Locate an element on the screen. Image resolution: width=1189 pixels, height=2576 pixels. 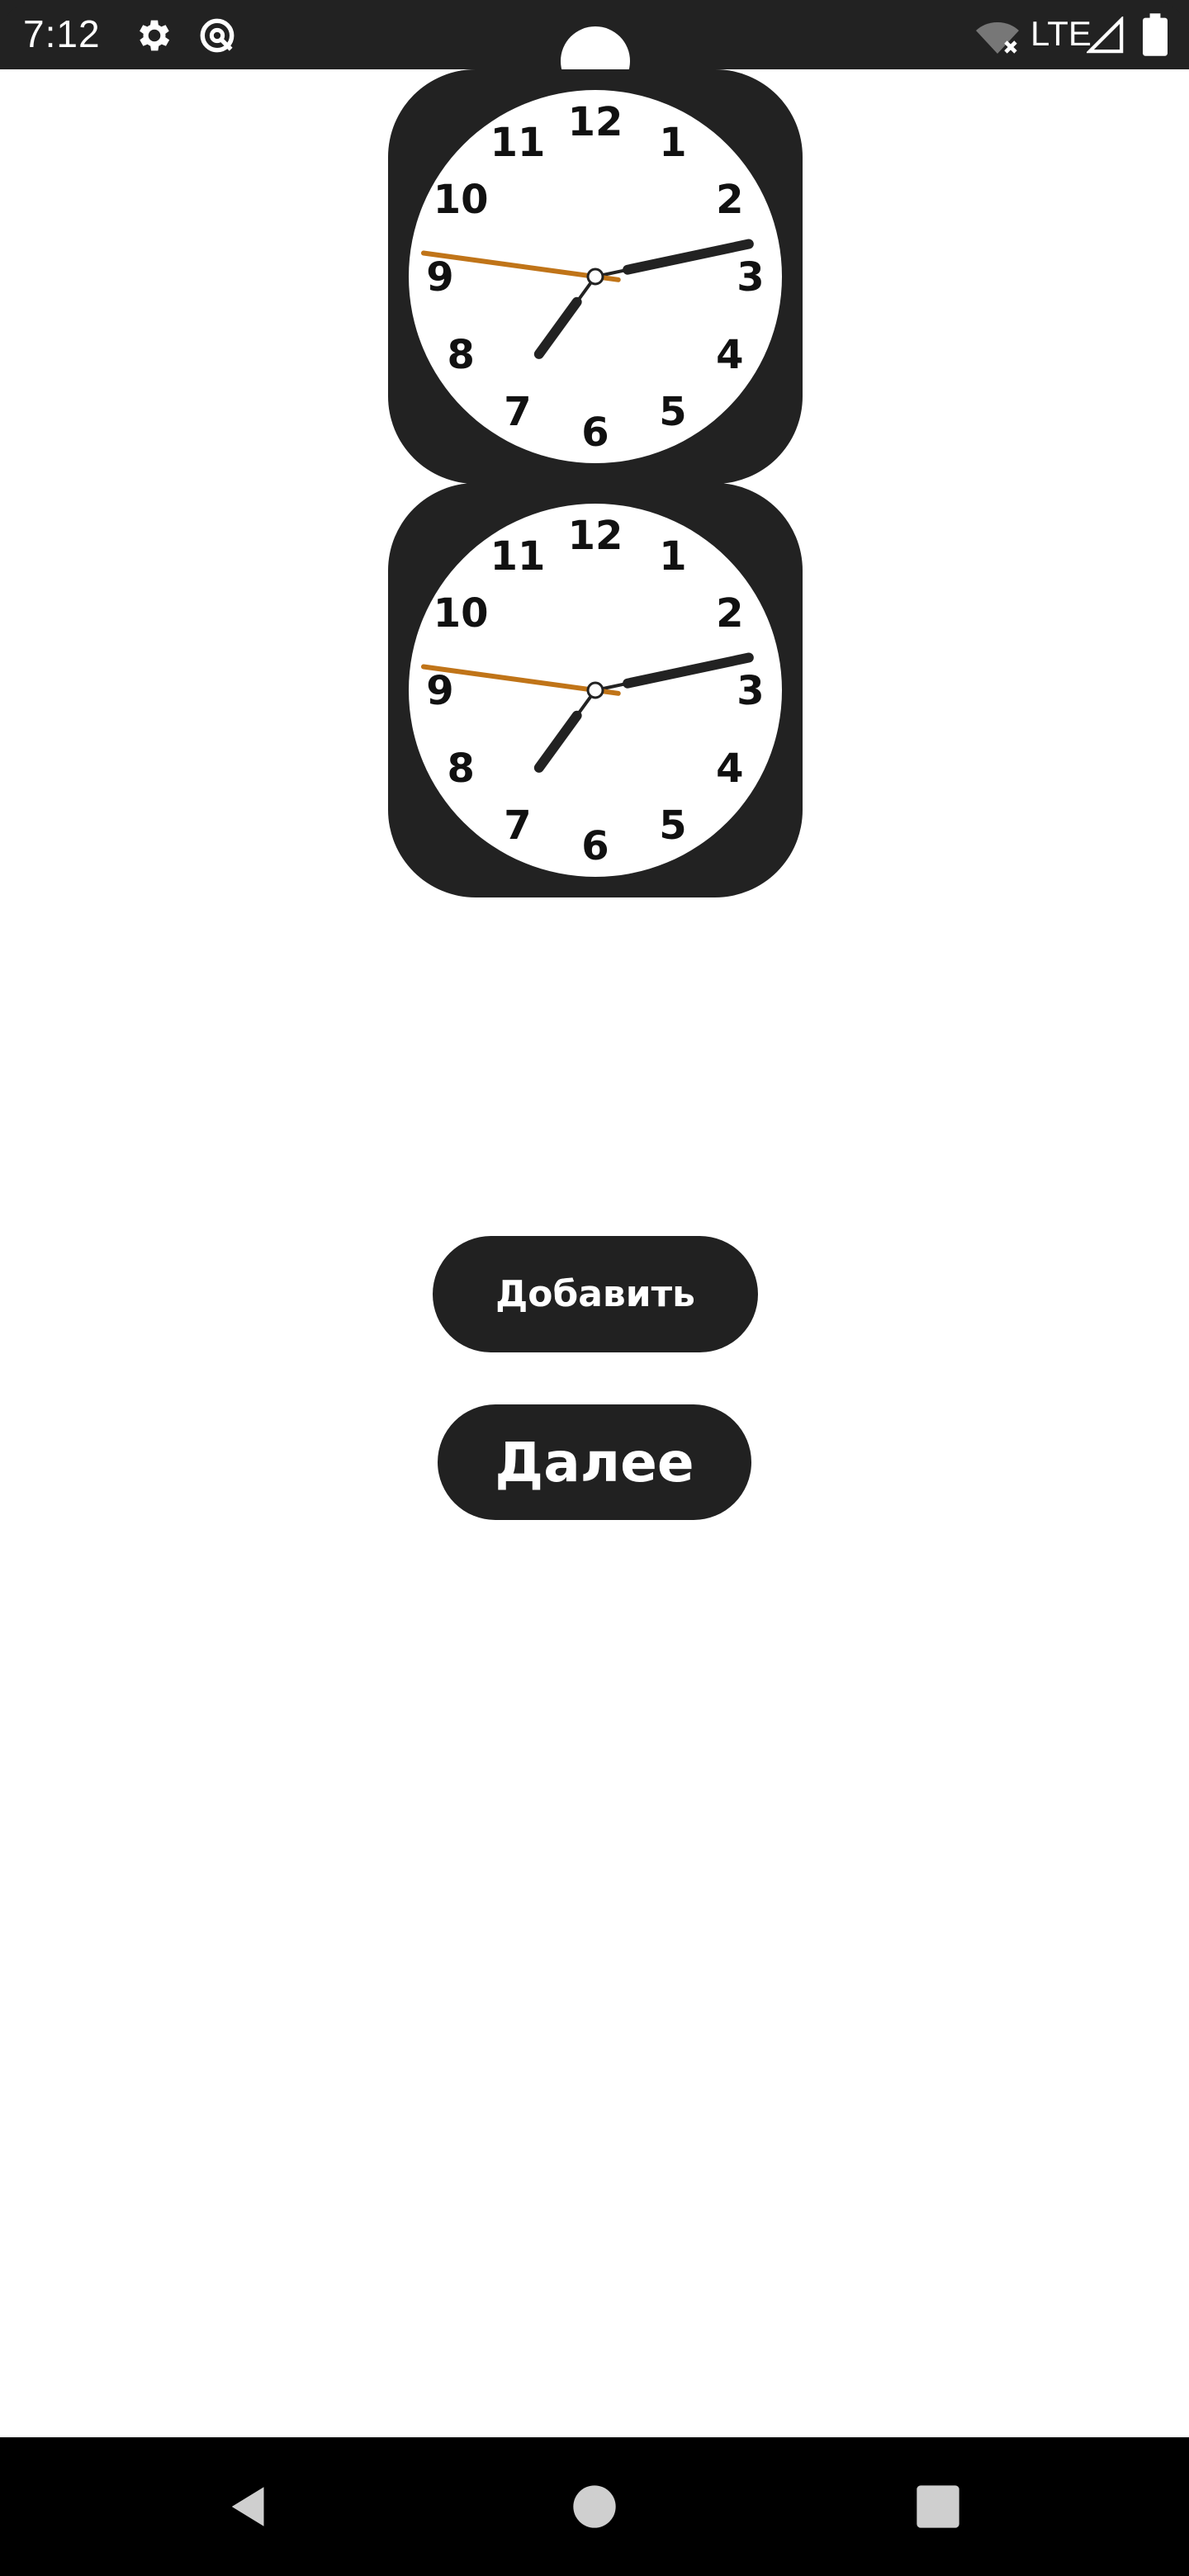
home-icon is located at coordinates (594, 2506).